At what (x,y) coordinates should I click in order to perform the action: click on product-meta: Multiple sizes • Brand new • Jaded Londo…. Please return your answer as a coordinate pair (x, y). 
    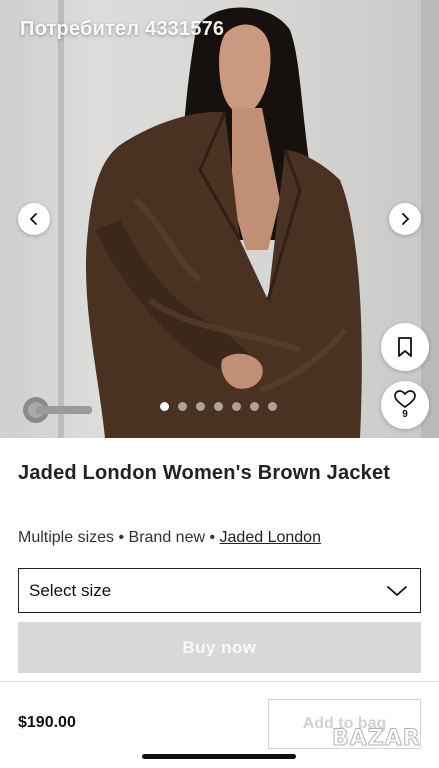
    Looking at the image, I should click on (169, 538).